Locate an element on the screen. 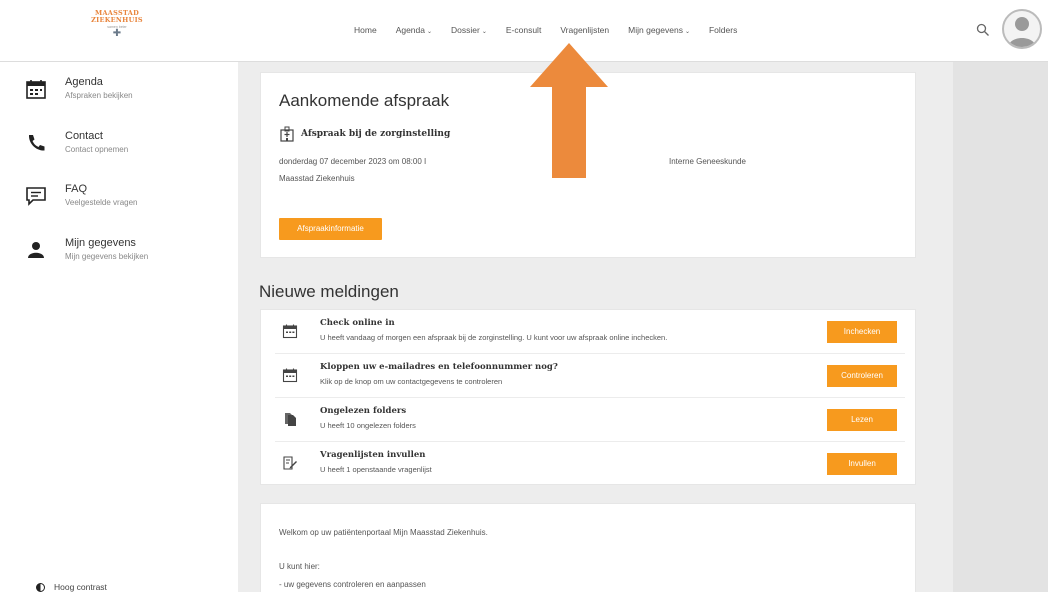 Image resolution: width=1048 pixels, height=592 pixels. sidebar-item-agenda: Agenda Afspraken bekijken is located at coordinates (125, 96).